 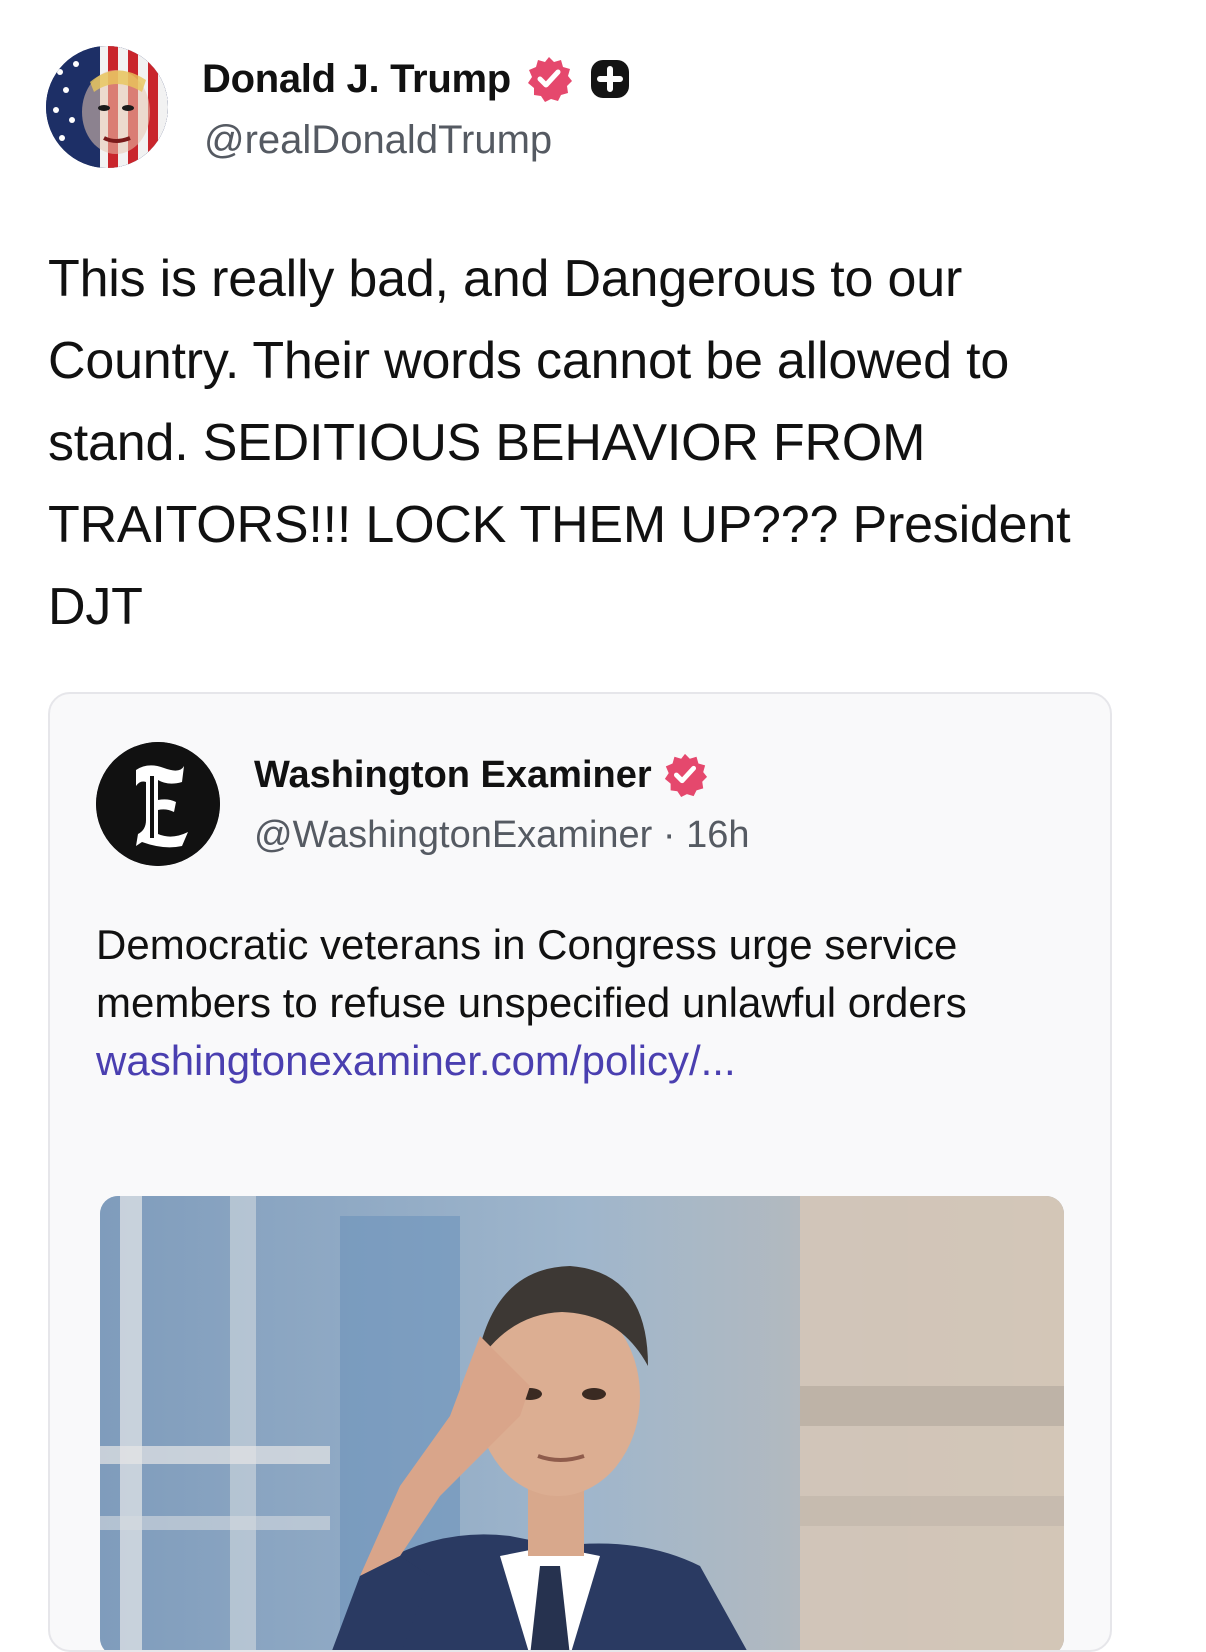 I want to click on quoted-author-avatar, so click(x=158, y=804).